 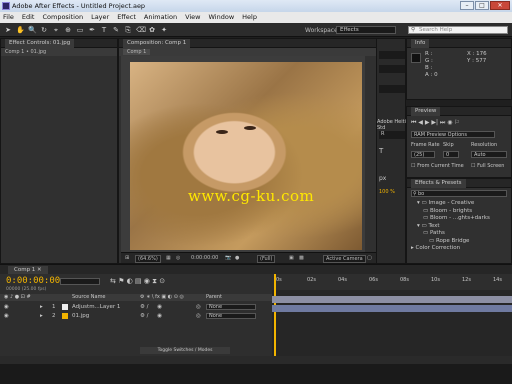 What do you see at coordinates (92, 30) in the screenshot?
I see `pen-tool-icon: ✒` at bounding box center [92, 30].